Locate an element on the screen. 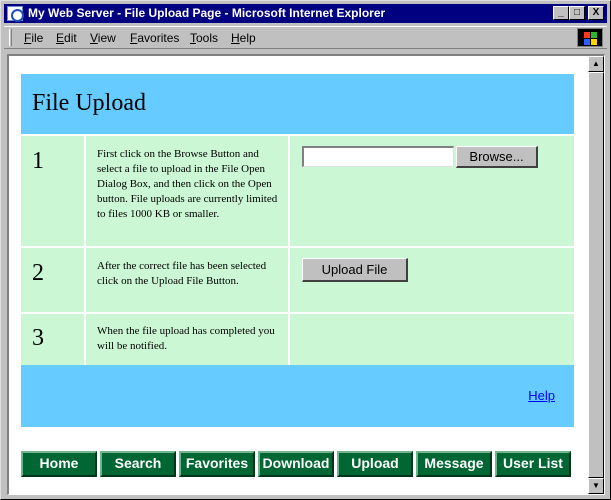  step-number: 1 is located at coordinates (38, 161).